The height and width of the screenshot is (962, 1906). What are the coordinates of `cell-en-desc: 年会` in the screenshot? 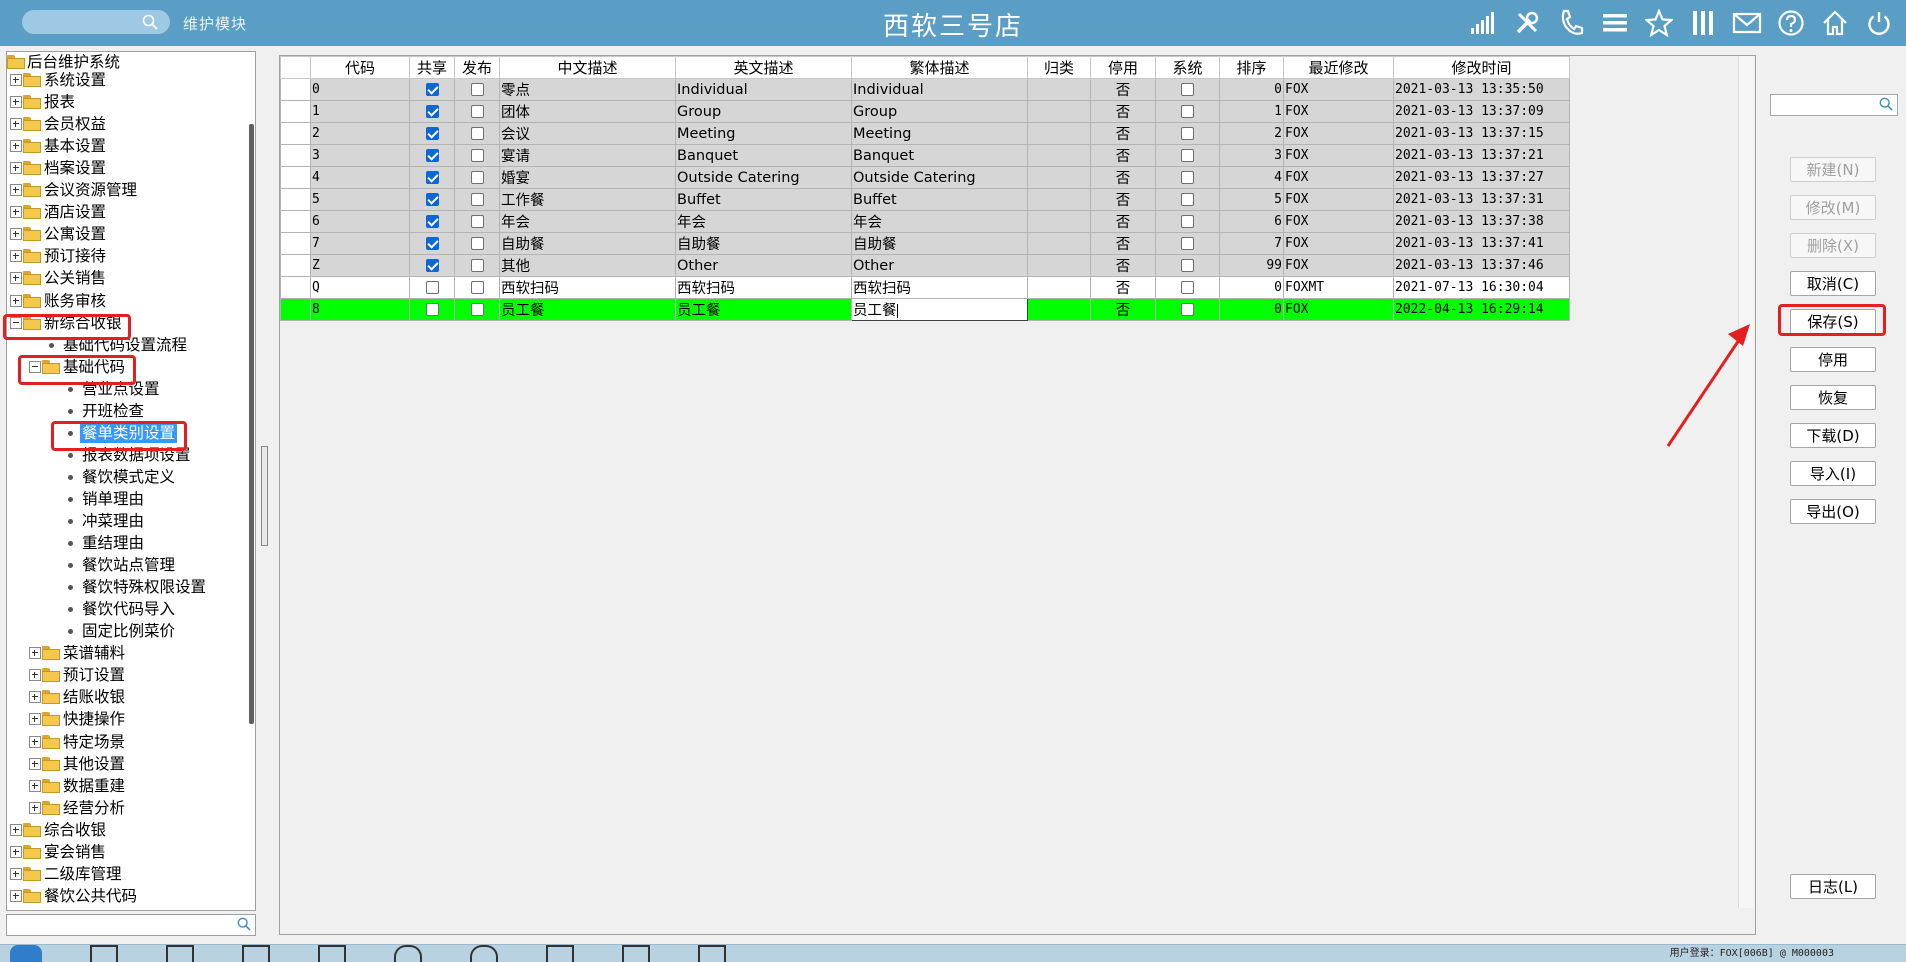 It's located at (763, 221).